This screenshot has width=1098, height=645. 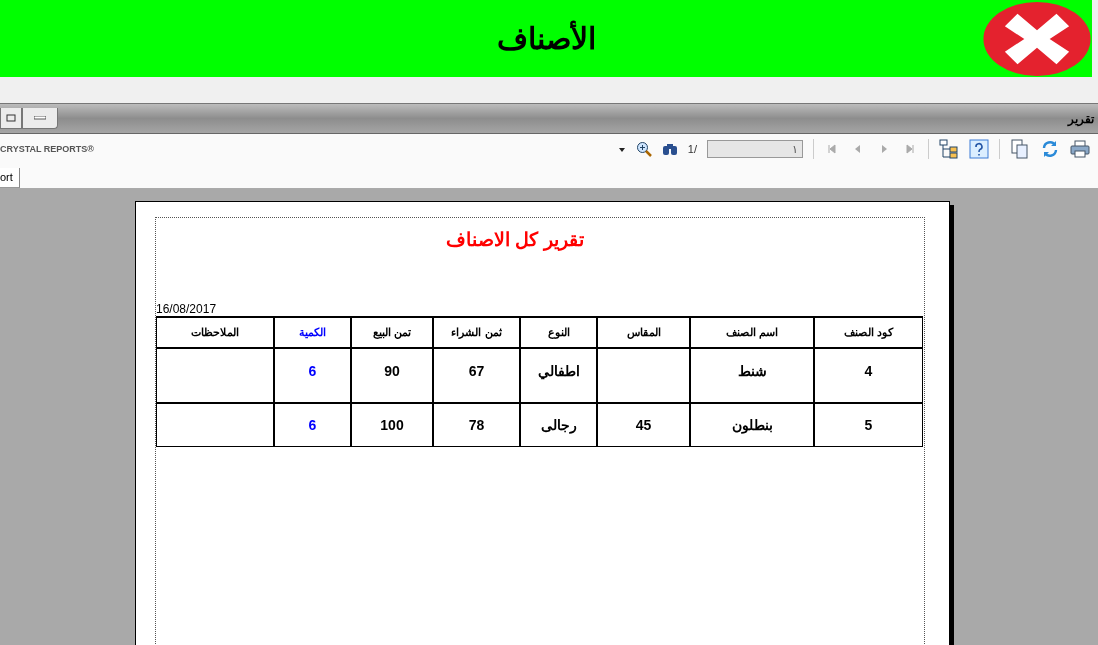 I want to click on zoom-icon, so click(x=643, y=149).